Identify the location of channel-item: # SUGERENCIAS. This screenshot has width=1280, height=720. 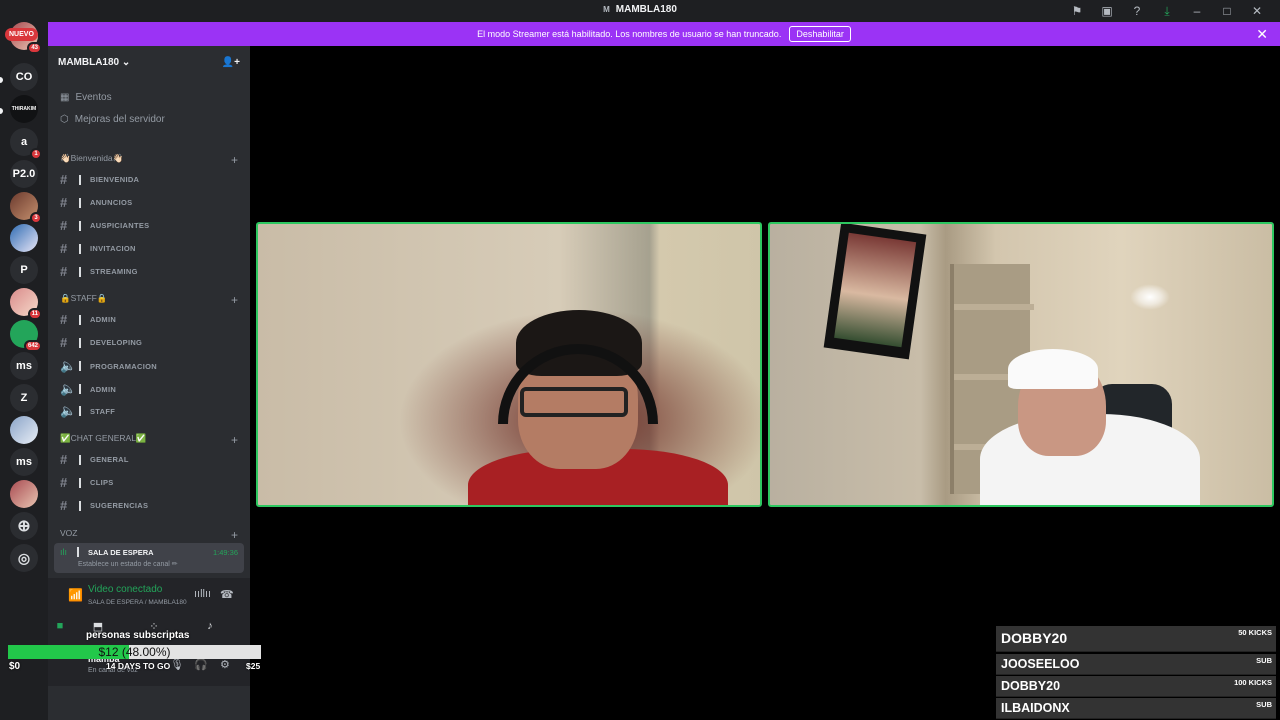
(104, 505).